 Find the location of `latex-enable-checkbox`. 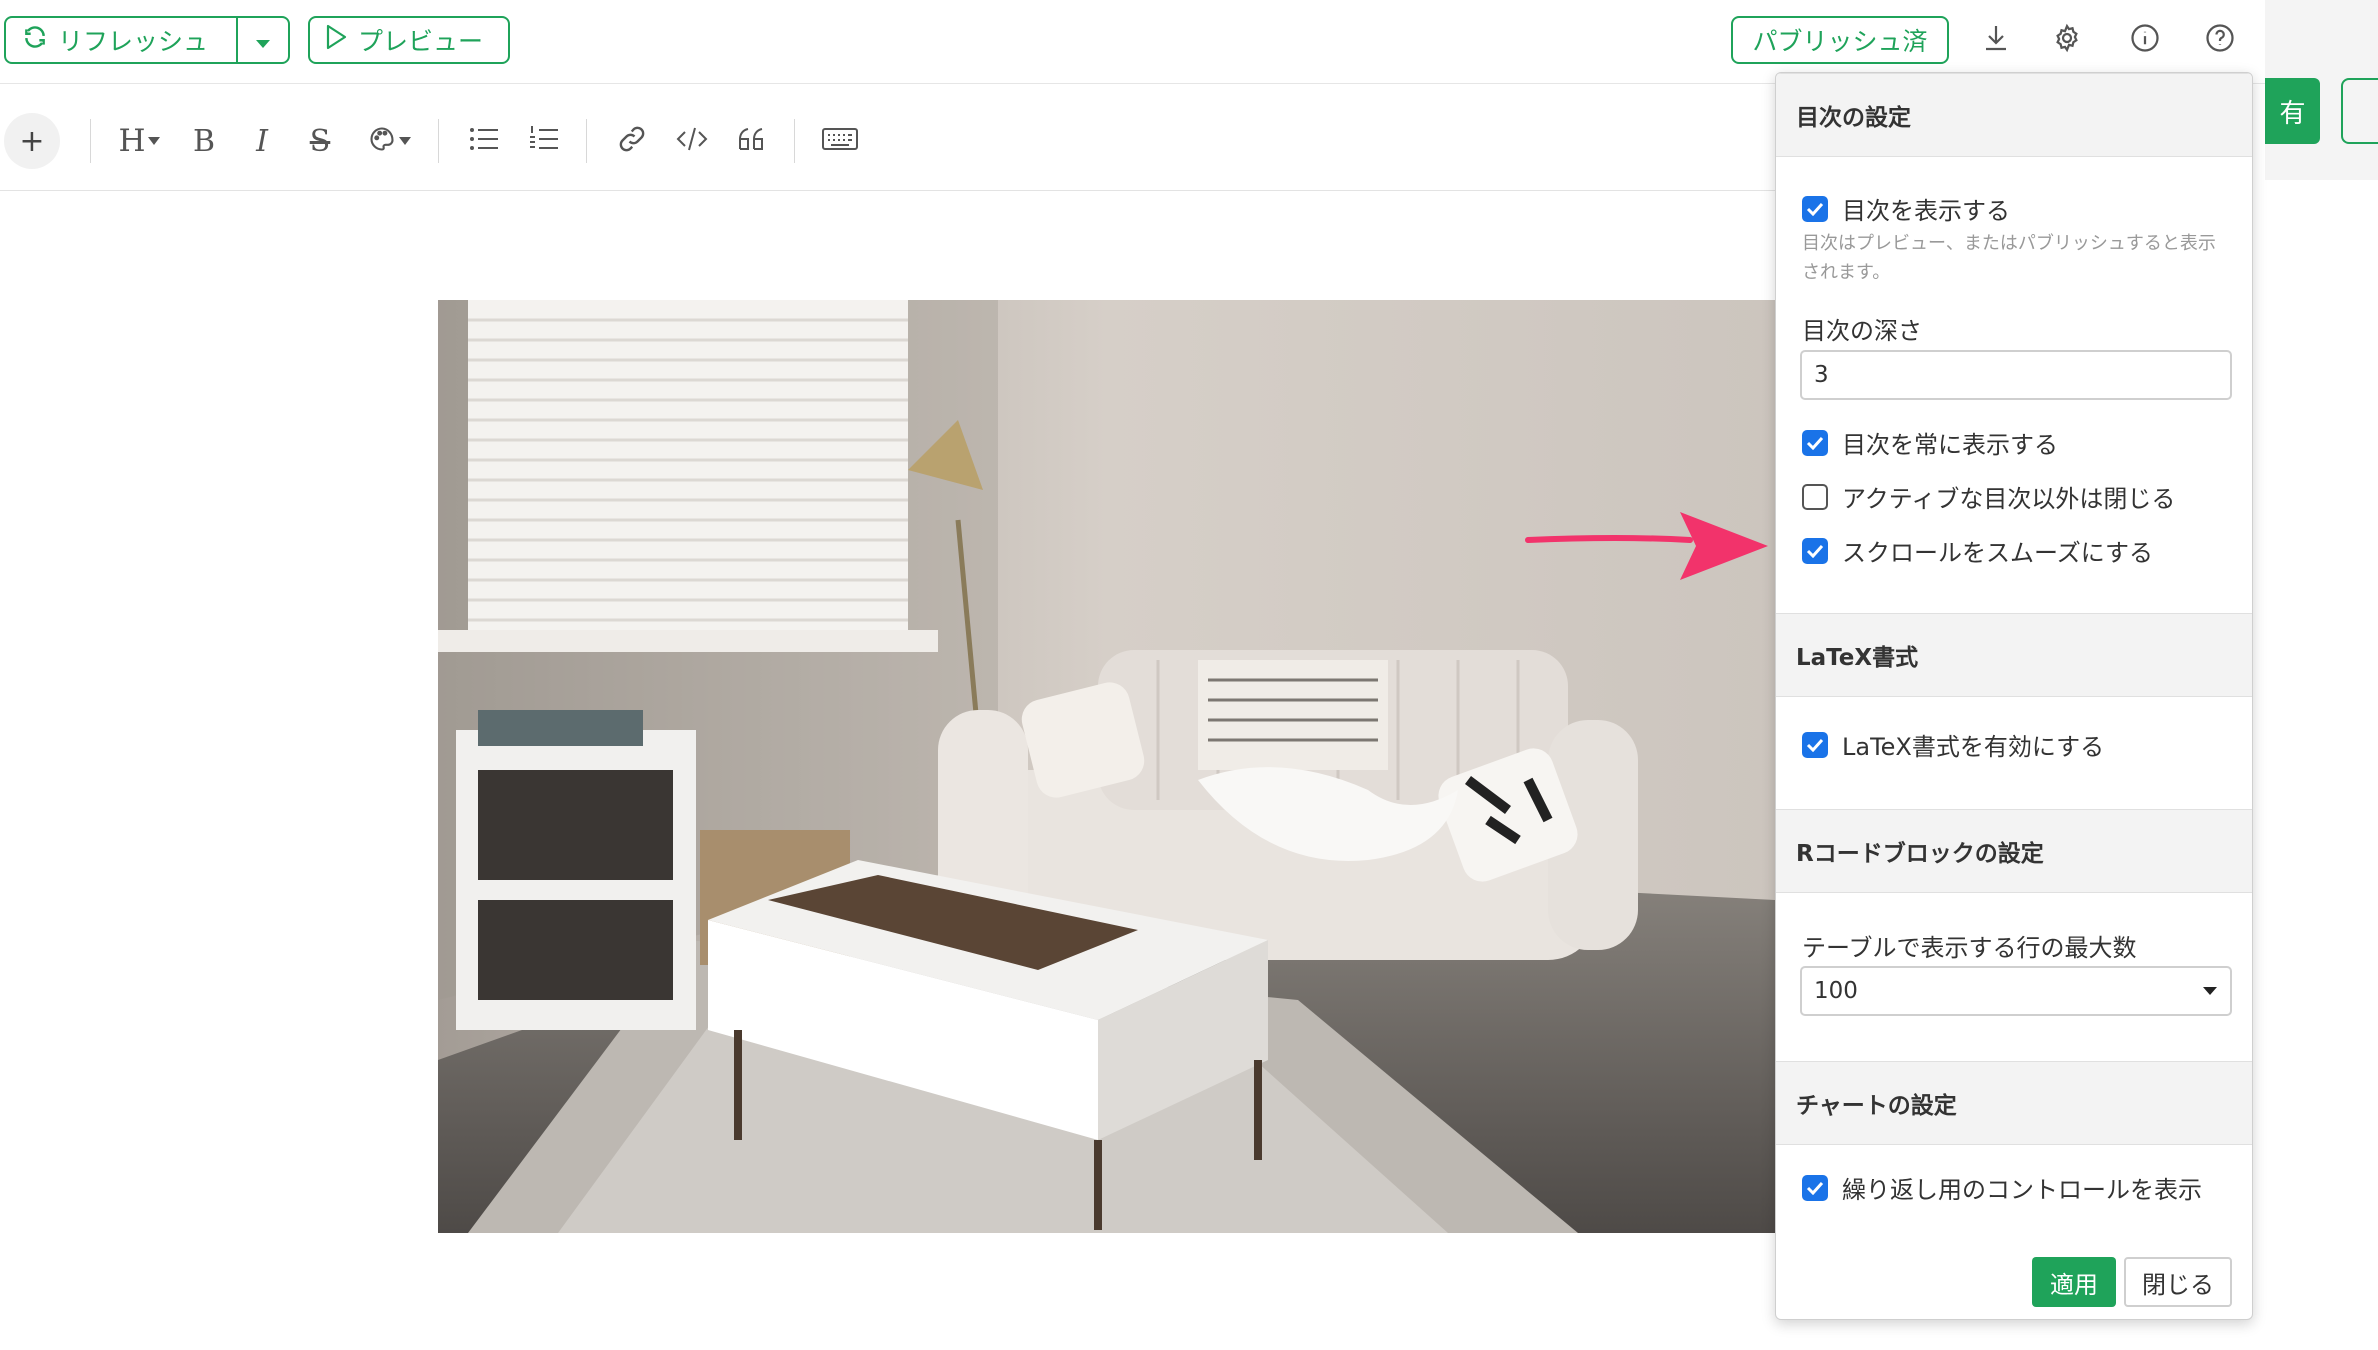

latex-enable-checkbox is located at coordinates (1815, 744).